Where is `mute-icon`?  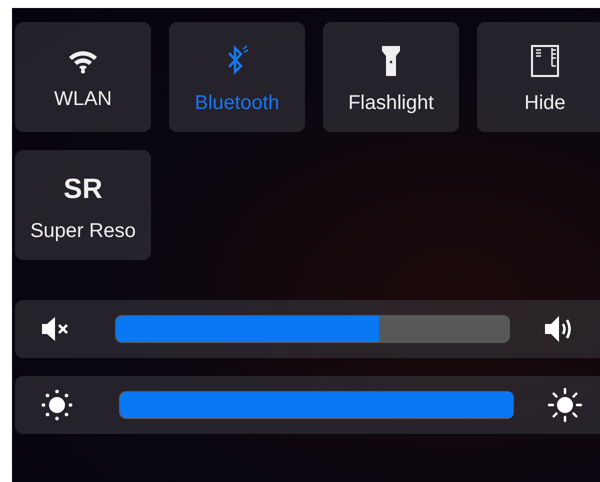
mute-icon is located at coordinates (55, 329).